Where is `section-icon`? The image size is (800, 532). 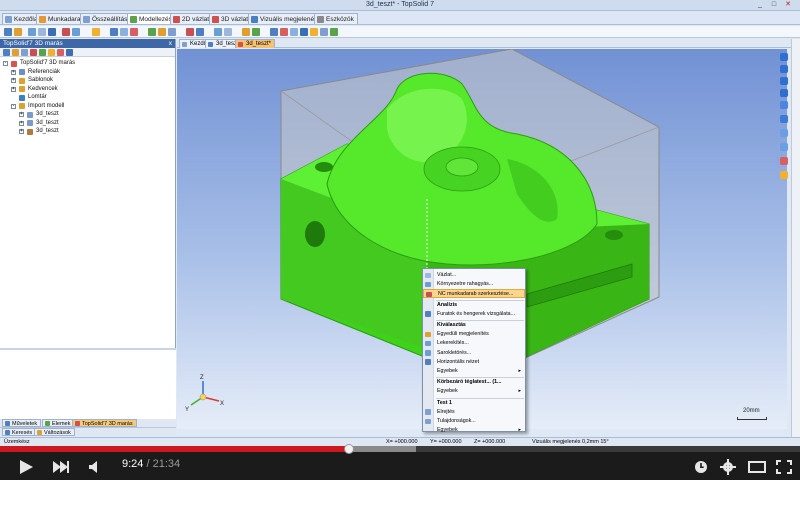 section-icon is located at coordinates (784, 161).